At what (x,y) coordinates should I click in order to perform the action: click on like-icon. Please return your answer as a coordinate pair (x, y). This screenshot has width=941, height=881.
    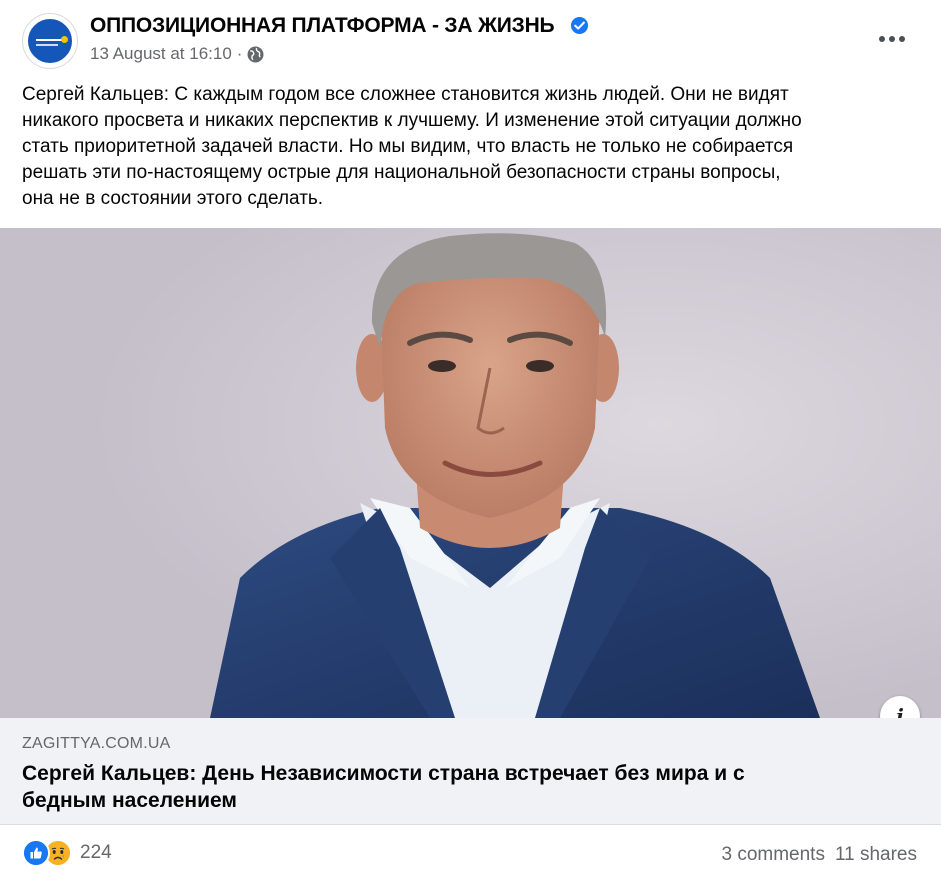
    Looking at the image, I should click on (36, 853).